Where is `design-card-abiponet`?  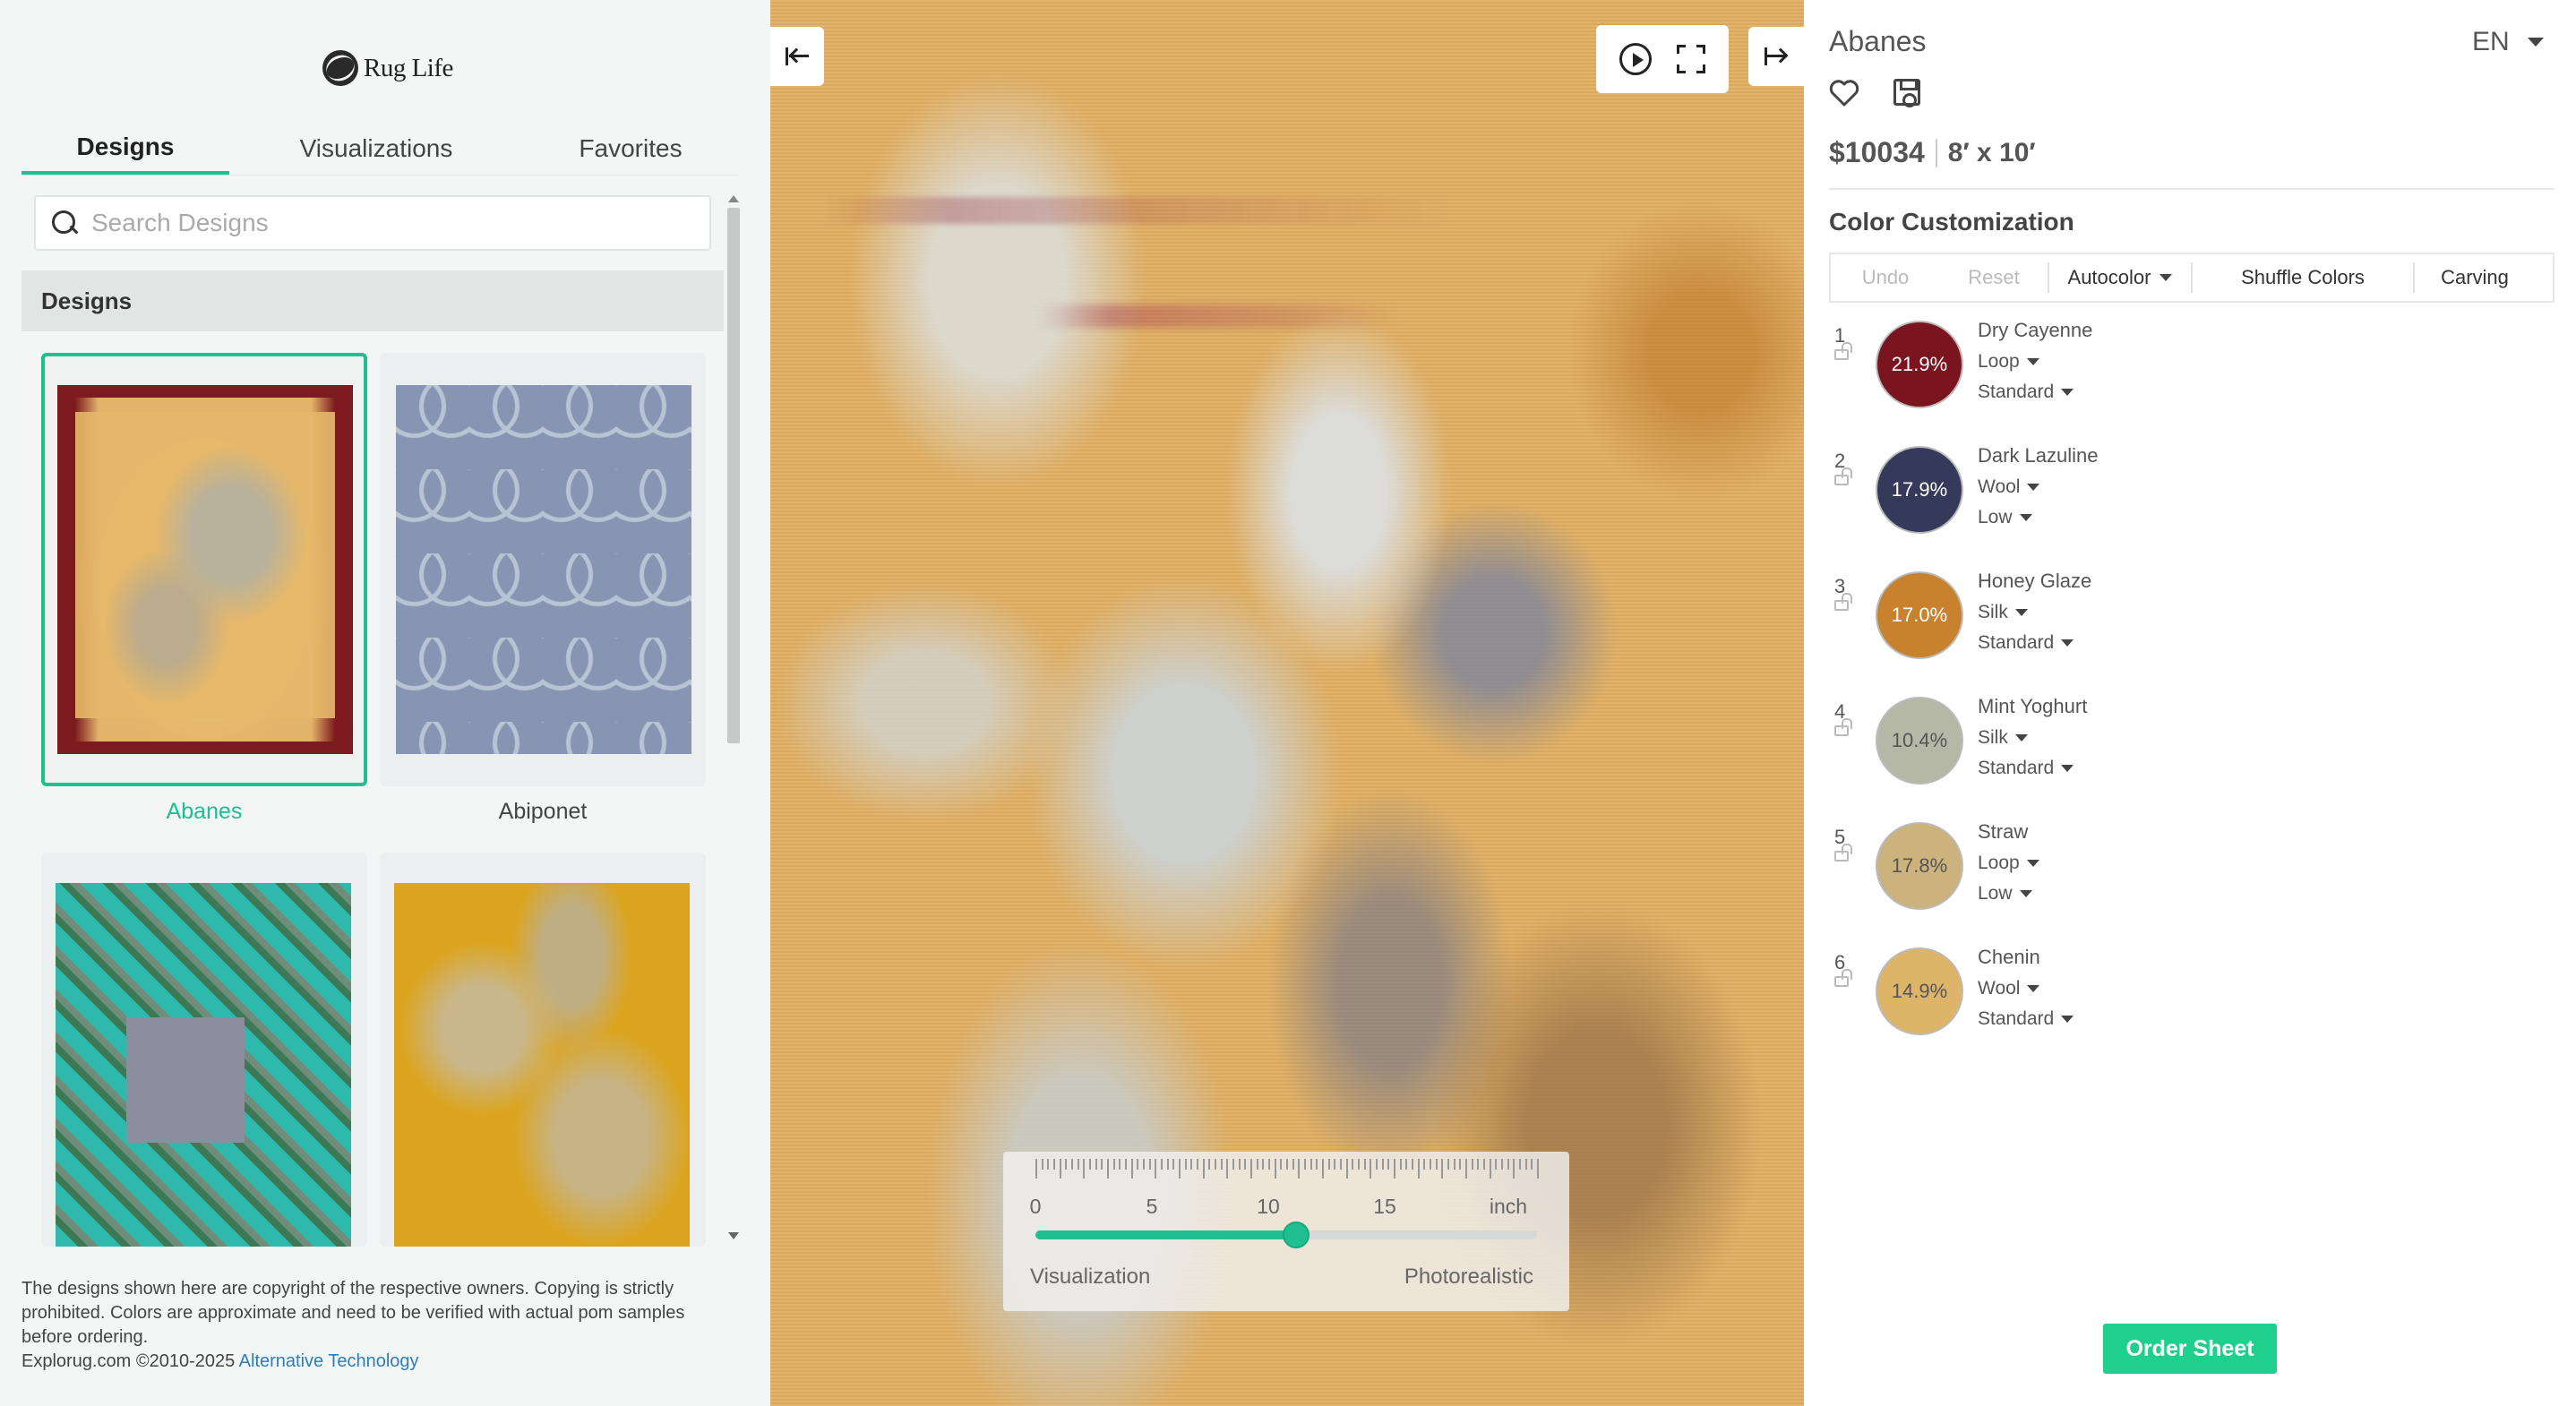
design-card-abiponet is located at coordinates (543, 569).